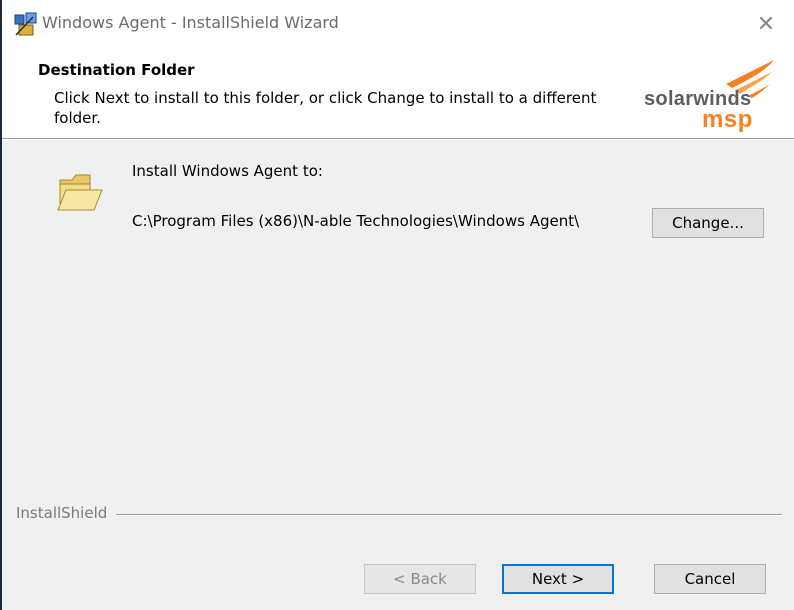 This screenshot has height=610, width=794. Describe the element at coordinates (116, 70) in the screenshot. I see `page-title: Destination Folder` at that location.